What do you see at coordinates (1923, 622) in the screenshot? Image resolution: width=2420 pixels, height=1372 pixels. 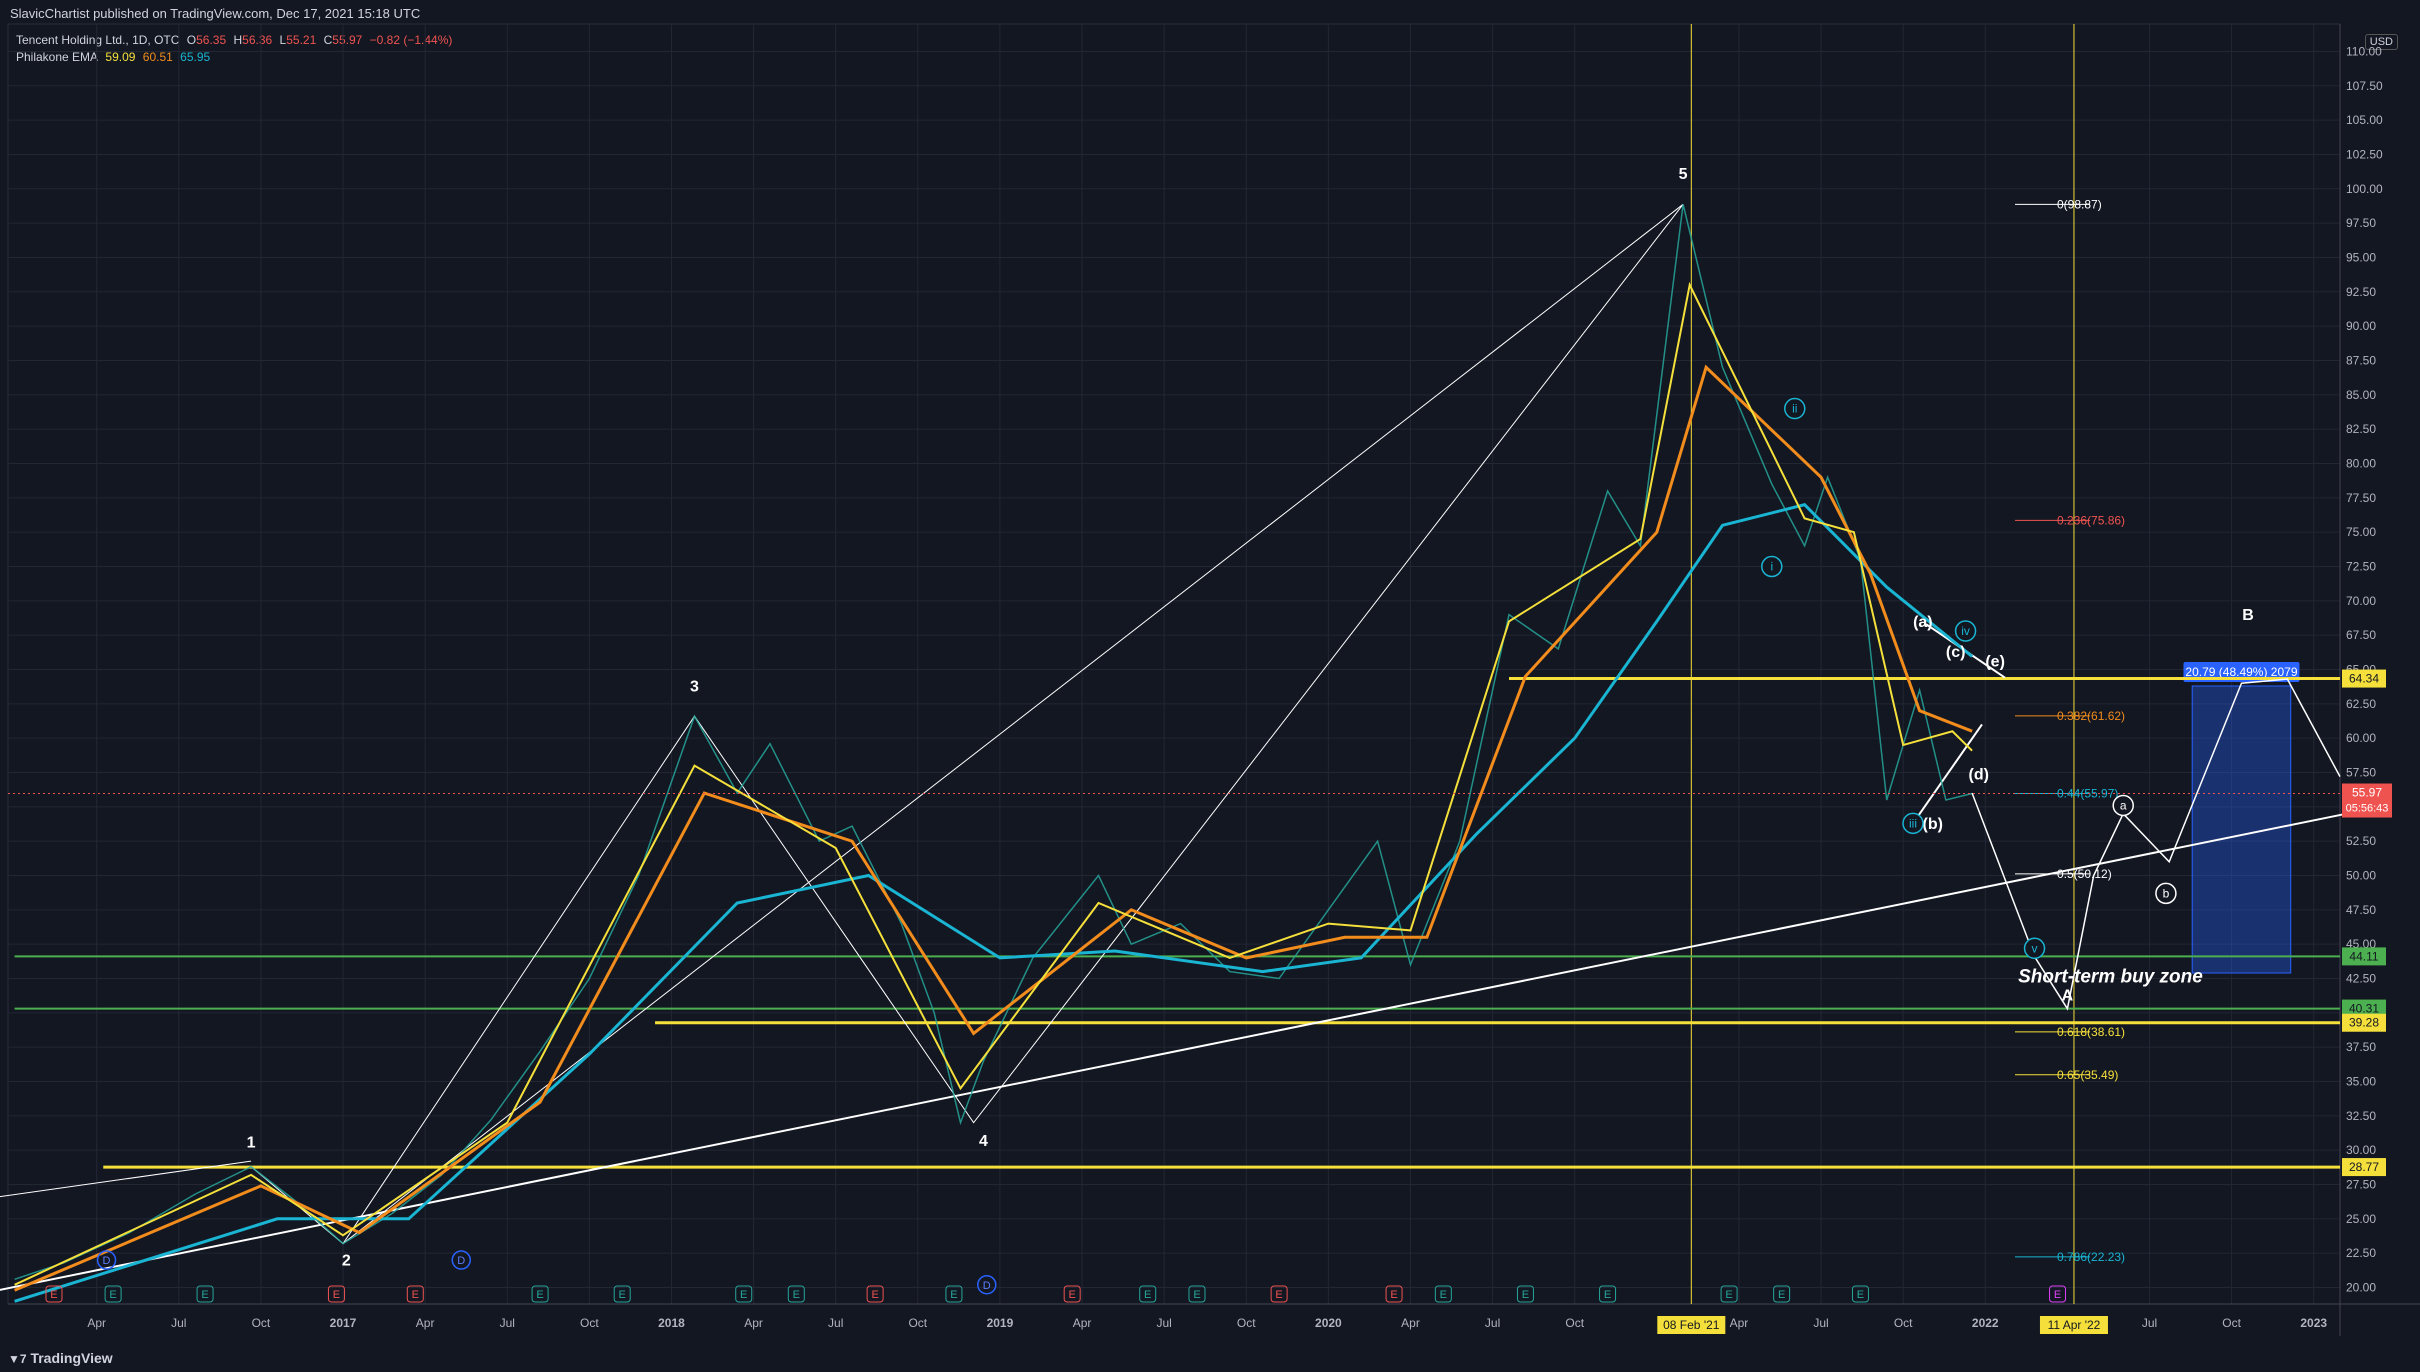 I see `wave-label: (a)` at bounding box center [1923, 622].